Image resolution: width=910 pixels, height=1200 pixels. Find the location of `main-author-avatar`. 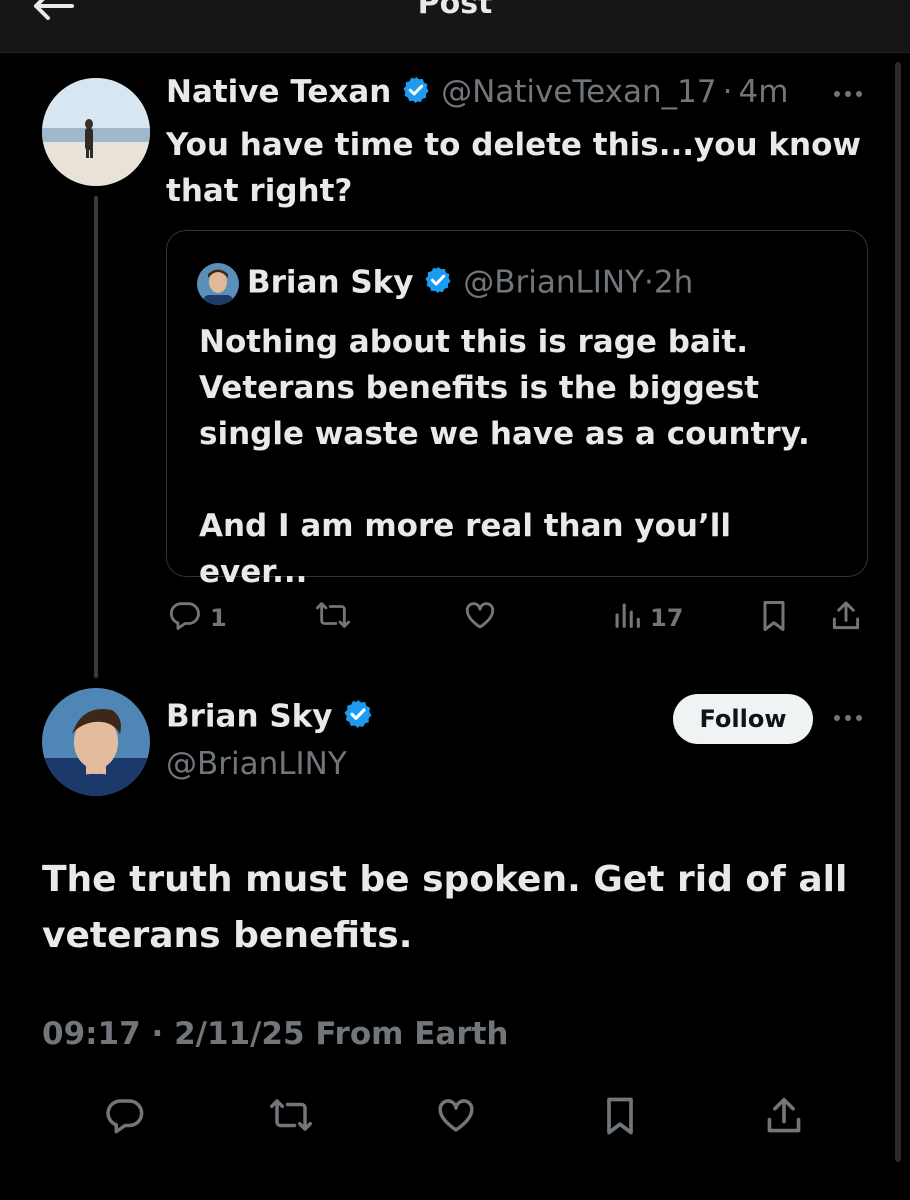

main-author-avatar is located at coordinates (96, 742).